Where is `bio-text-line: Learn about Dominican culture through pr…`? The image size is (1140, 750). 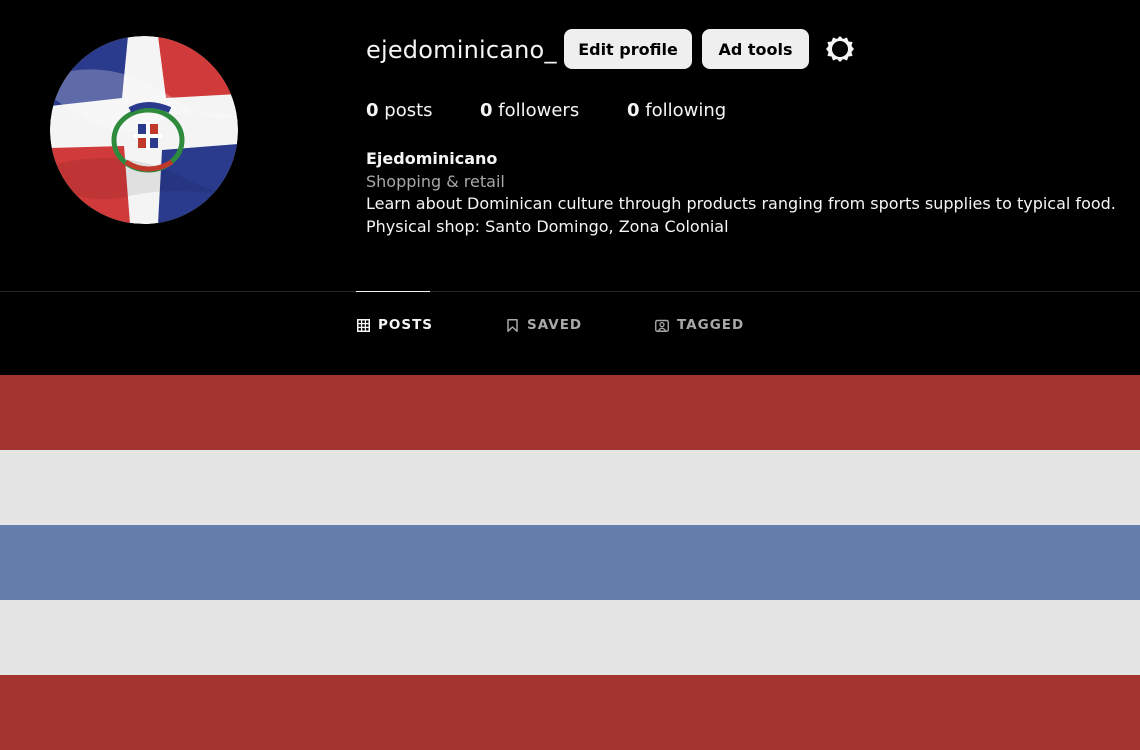
bio-text-line: Learn about Dominican culture through pr… is located at coordinates (741, 204).